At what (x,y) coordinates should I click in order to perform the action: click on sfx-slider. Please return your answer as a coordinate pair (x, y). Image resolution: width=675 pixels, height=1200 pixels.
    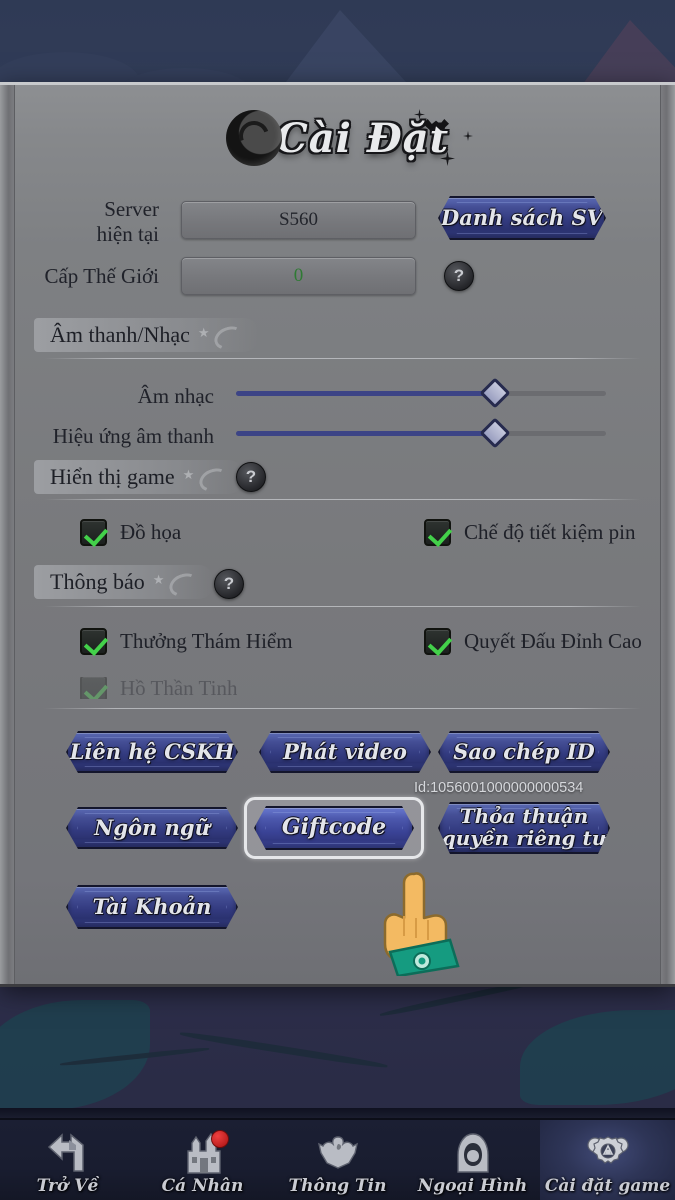
    Looking at the image, I should click on (421, 433).